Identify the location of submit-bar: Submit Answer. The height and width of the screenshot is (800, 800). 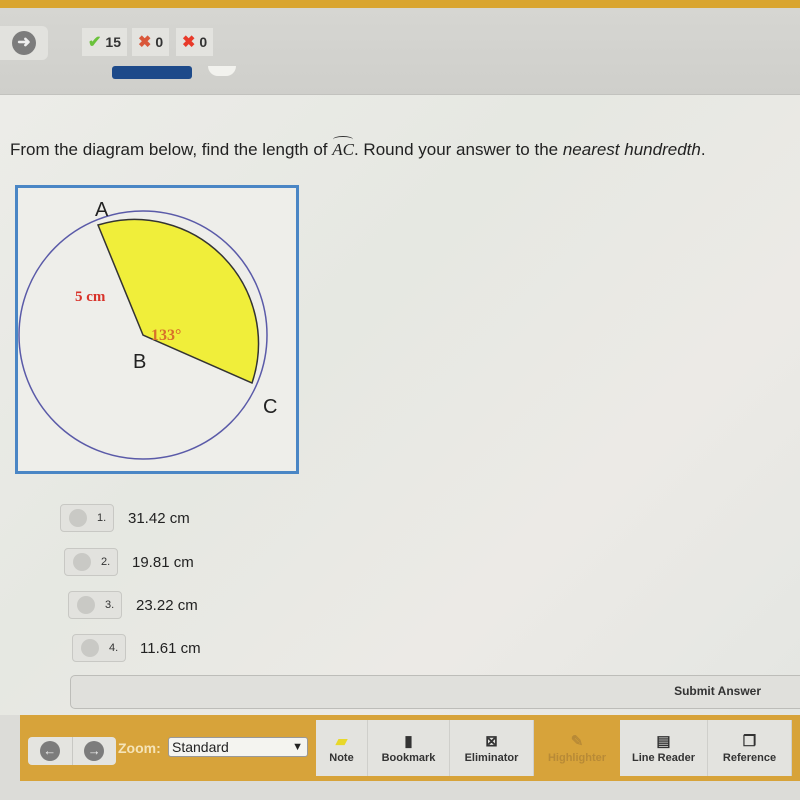
(435, 692).